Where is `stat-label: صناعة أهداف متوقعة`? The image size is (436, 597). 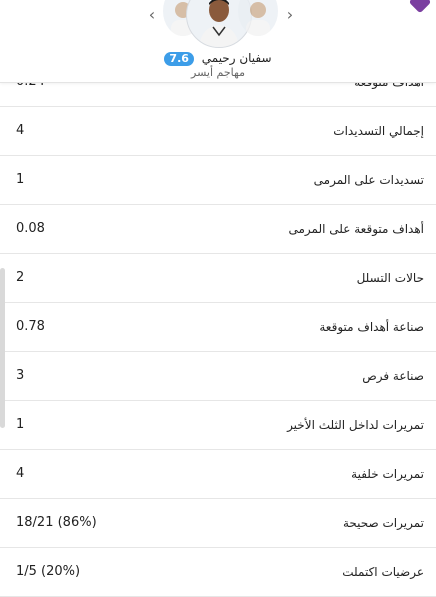 stat-label: صناعة أهداف متوقعة is located at coordinates (371, 327).